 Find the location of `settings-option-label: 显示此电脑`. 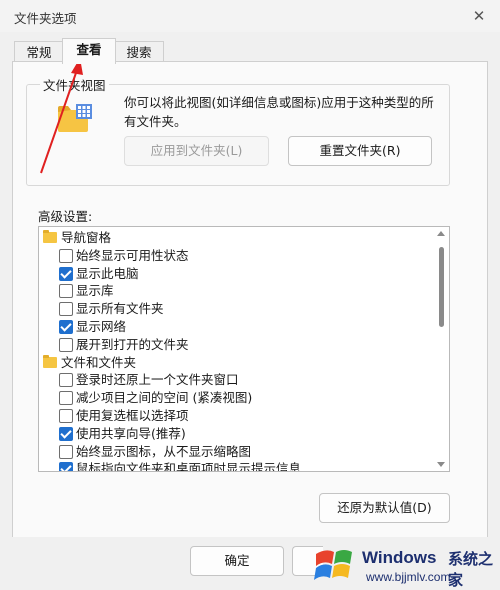

settings-option-label: 显示此电脑 is located at coordinates (107, 273).